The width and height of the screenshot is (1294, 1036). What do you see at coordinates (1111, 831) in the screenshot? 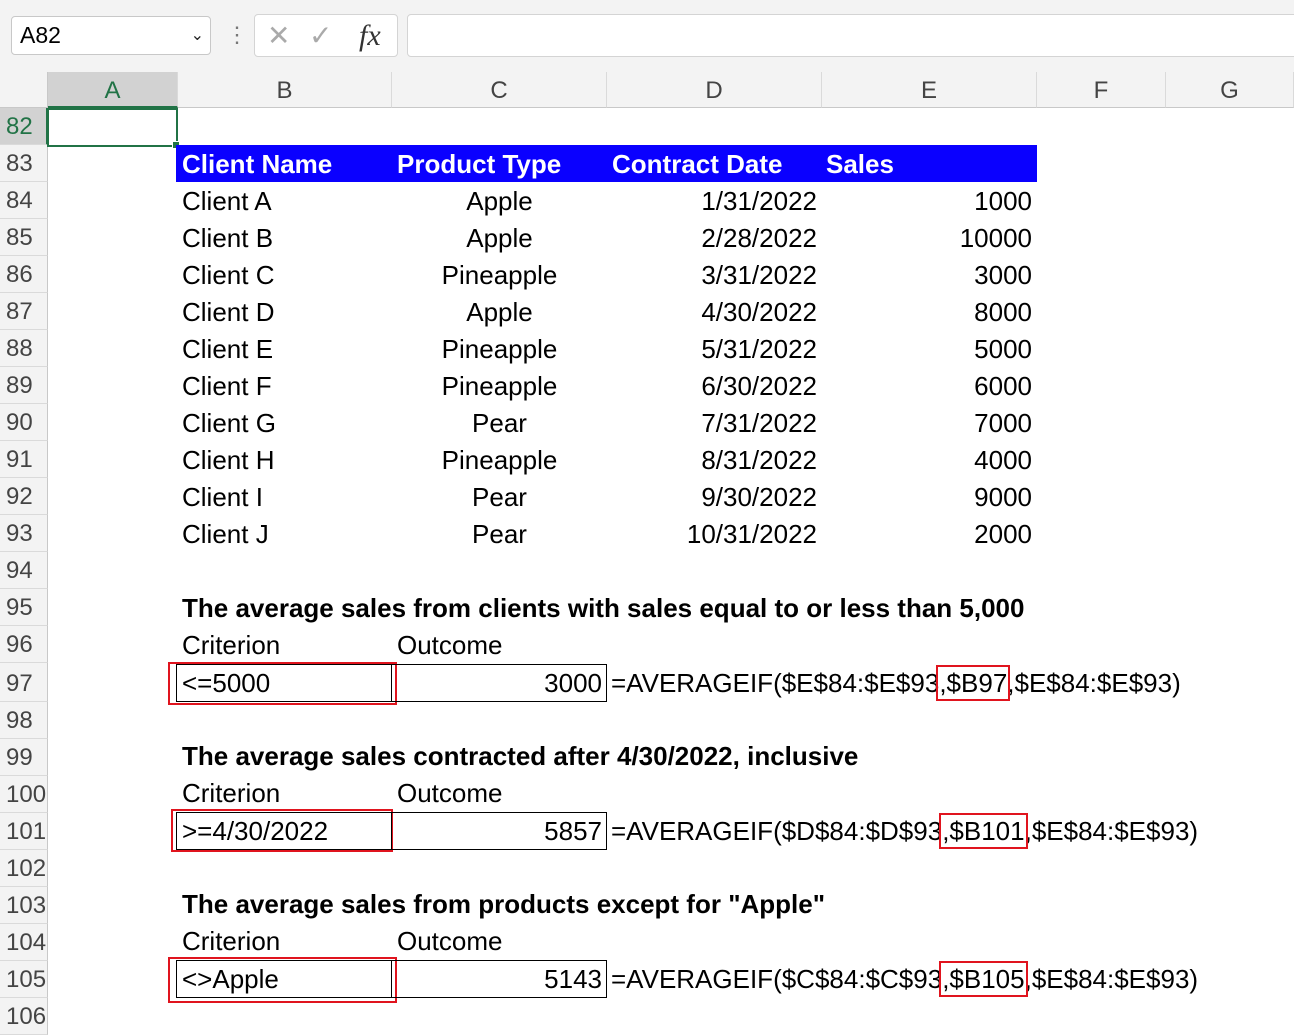
I see `formula-part: ,$E$84:$E$93)` at bounding box center [1111, 831].